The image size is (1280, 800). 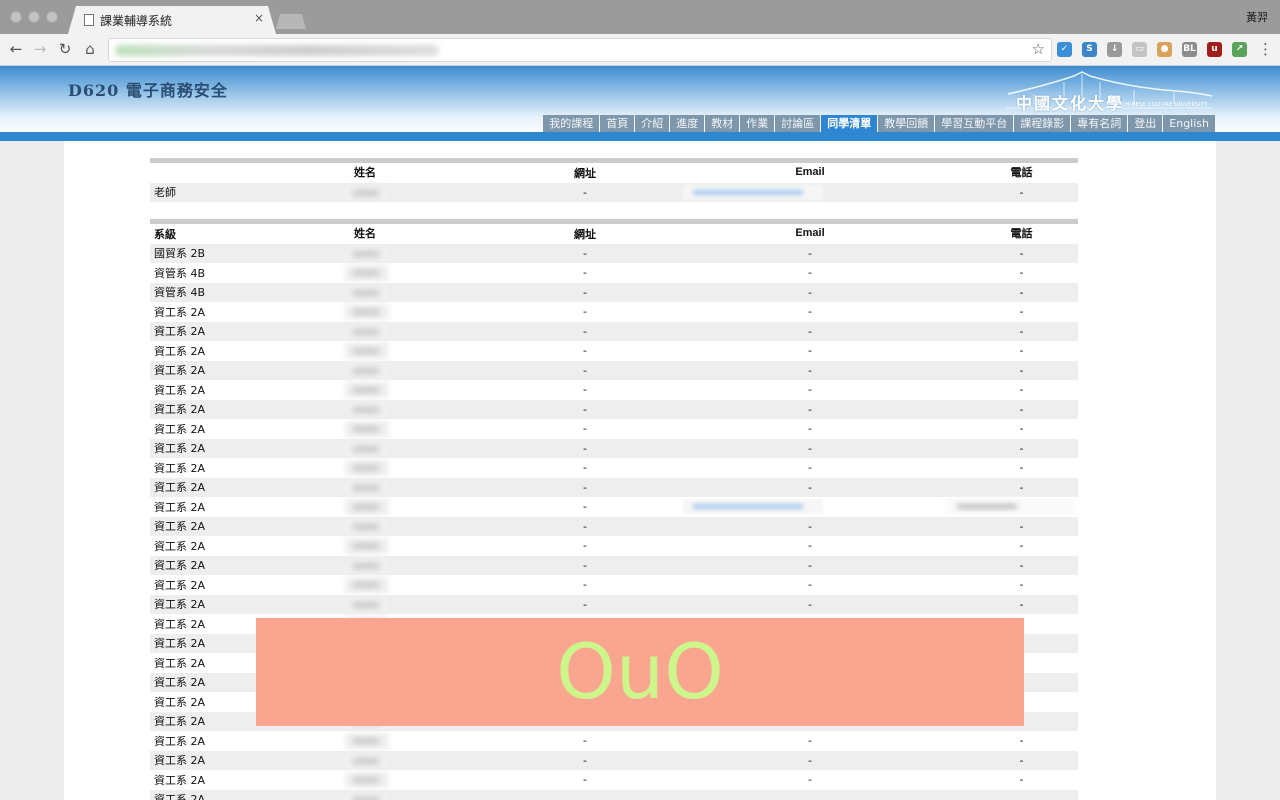 I want to click on redacted-phone, so click(x=1010, y=506).